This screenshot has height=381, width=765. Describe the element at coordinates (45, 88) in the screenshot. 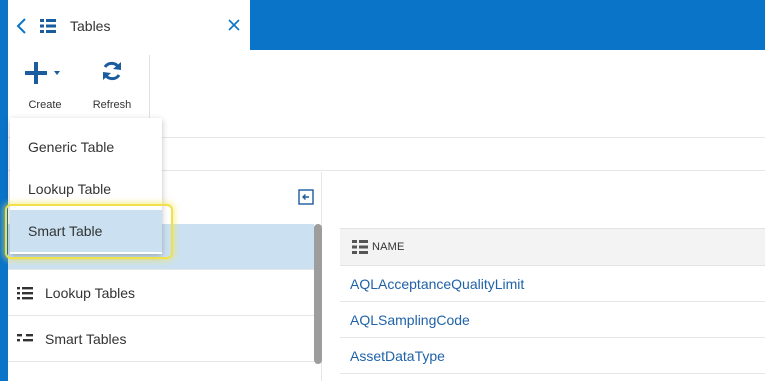

I see `create-button: Create` at that location.